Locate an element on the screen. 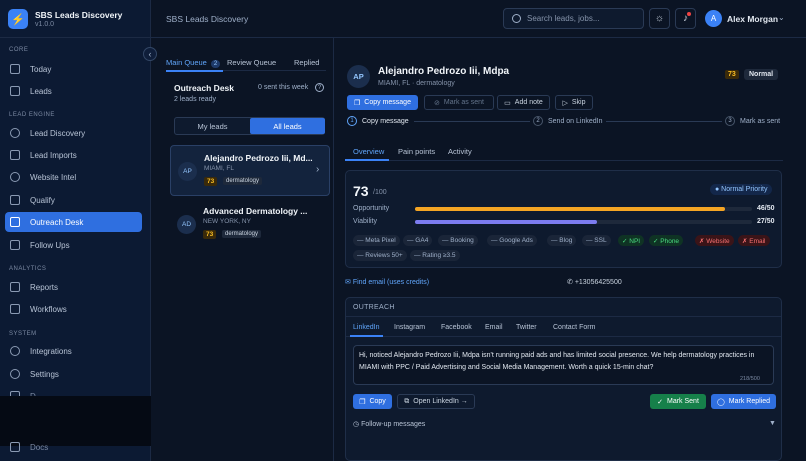 The width and height of the screenshot is (806, 461). chevron-left-icon: ‹ is located at coordinates (150, 54).